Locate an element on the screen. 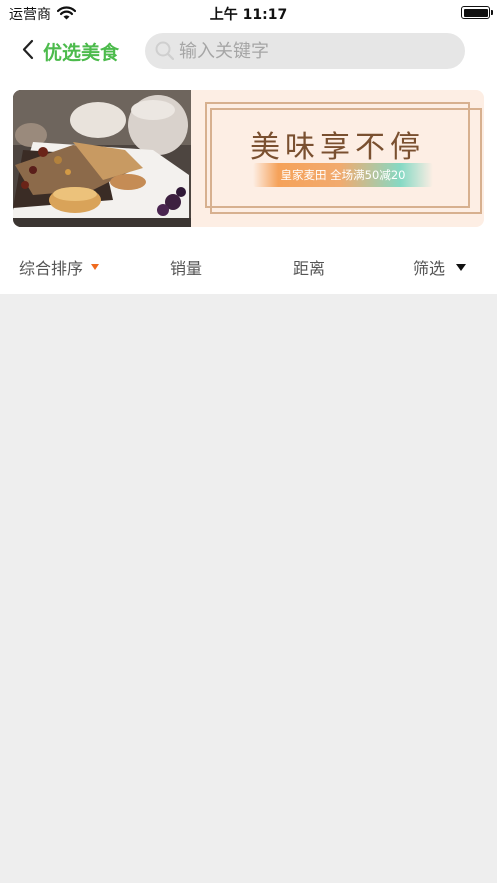  status-time: 上午 11:17 is located at coordinates (248, 15).